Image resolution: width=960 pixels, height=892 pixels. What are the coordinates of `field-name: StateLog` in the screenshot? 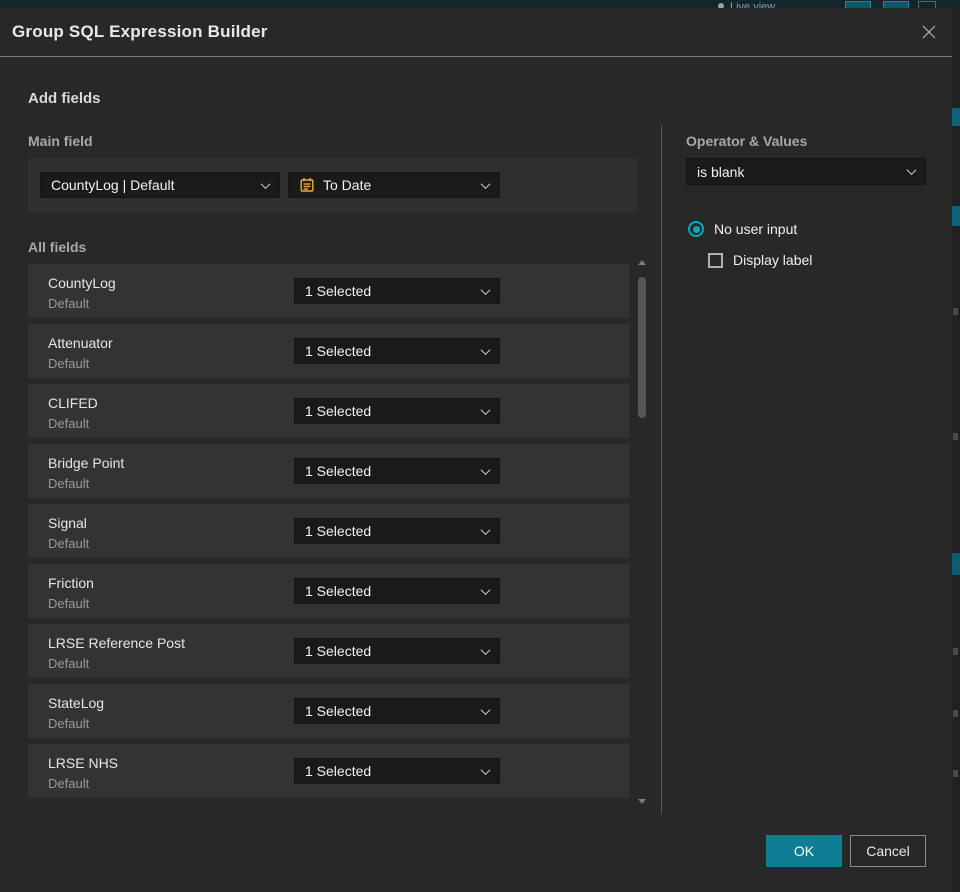 It's located at (76, 703).